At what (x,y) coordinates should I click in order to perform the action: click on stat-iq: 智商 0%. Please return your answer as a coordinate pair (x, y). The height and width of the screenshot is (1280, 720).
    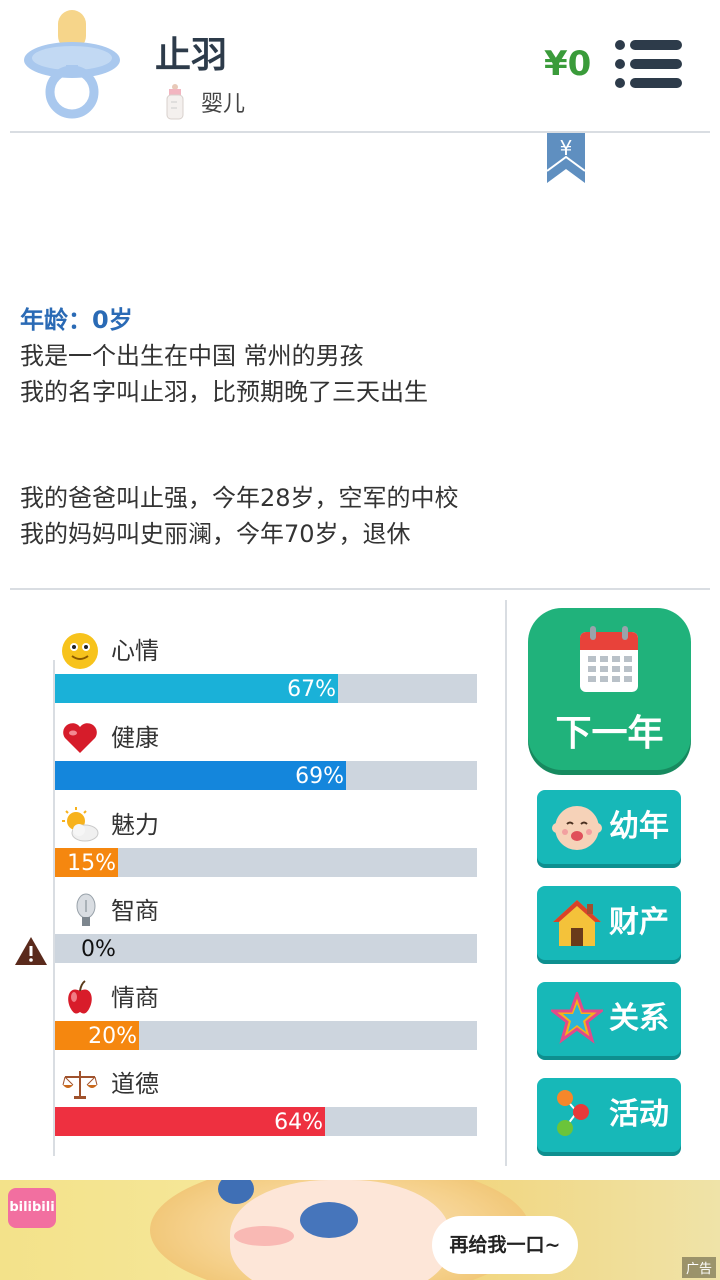
    Looking at the image, I should click on (266, 935).